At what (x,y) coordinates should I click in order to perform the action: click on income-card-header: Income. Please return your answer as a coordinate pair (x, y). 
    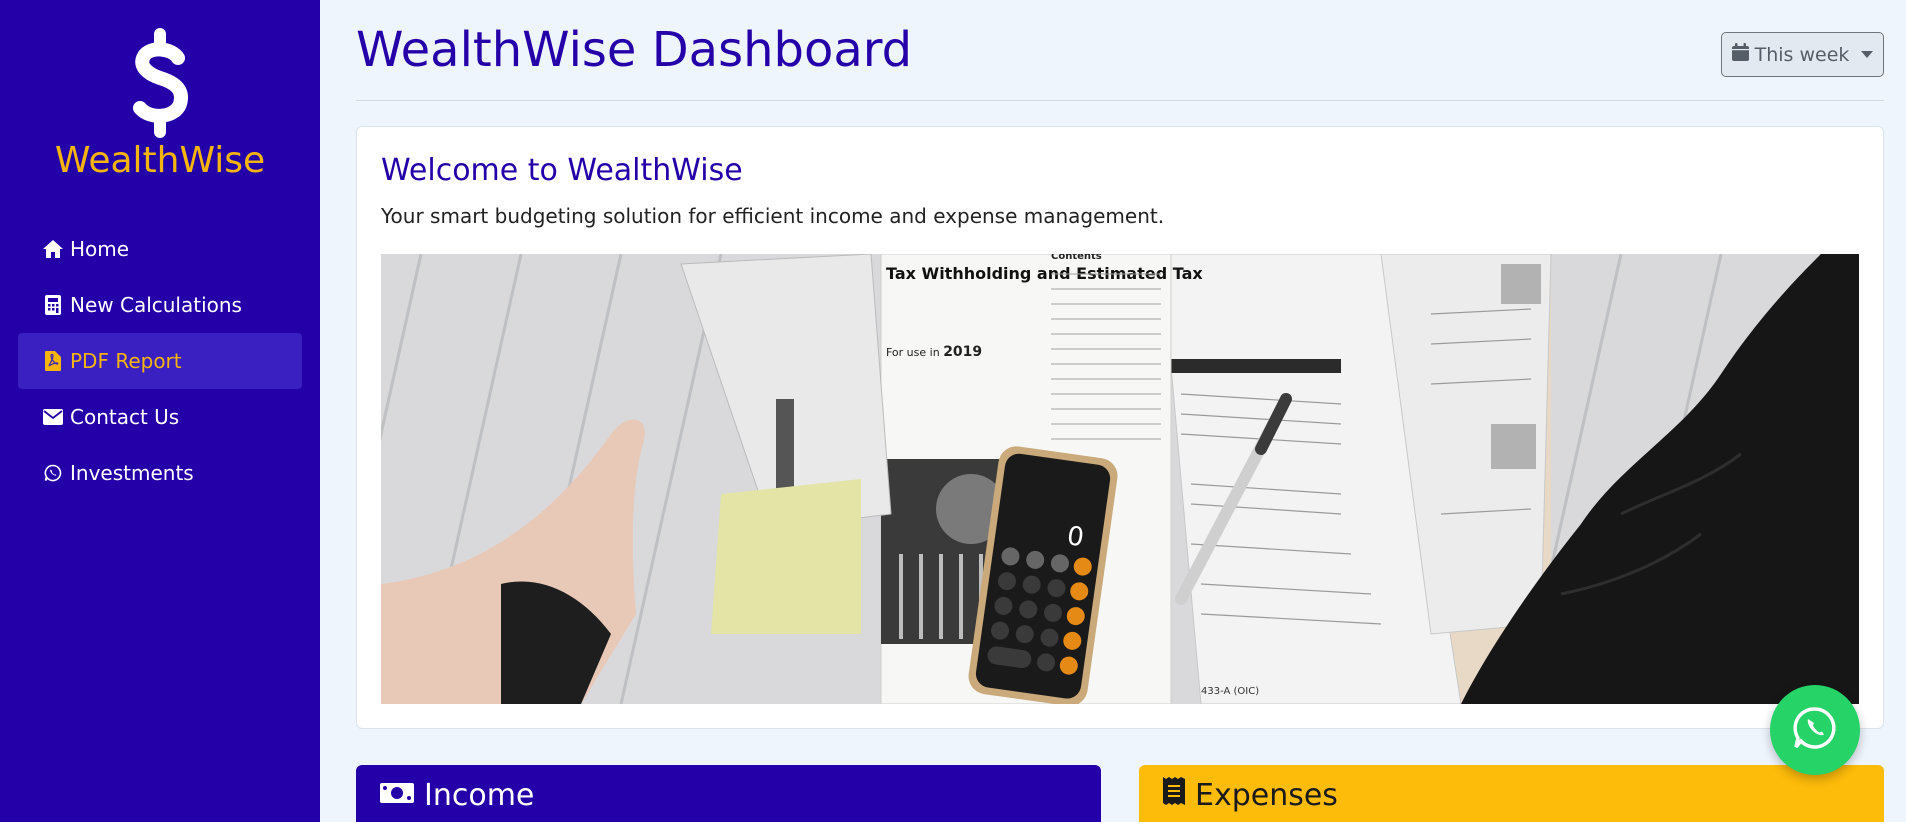
    Looking at the image, I should click on (728, 793).